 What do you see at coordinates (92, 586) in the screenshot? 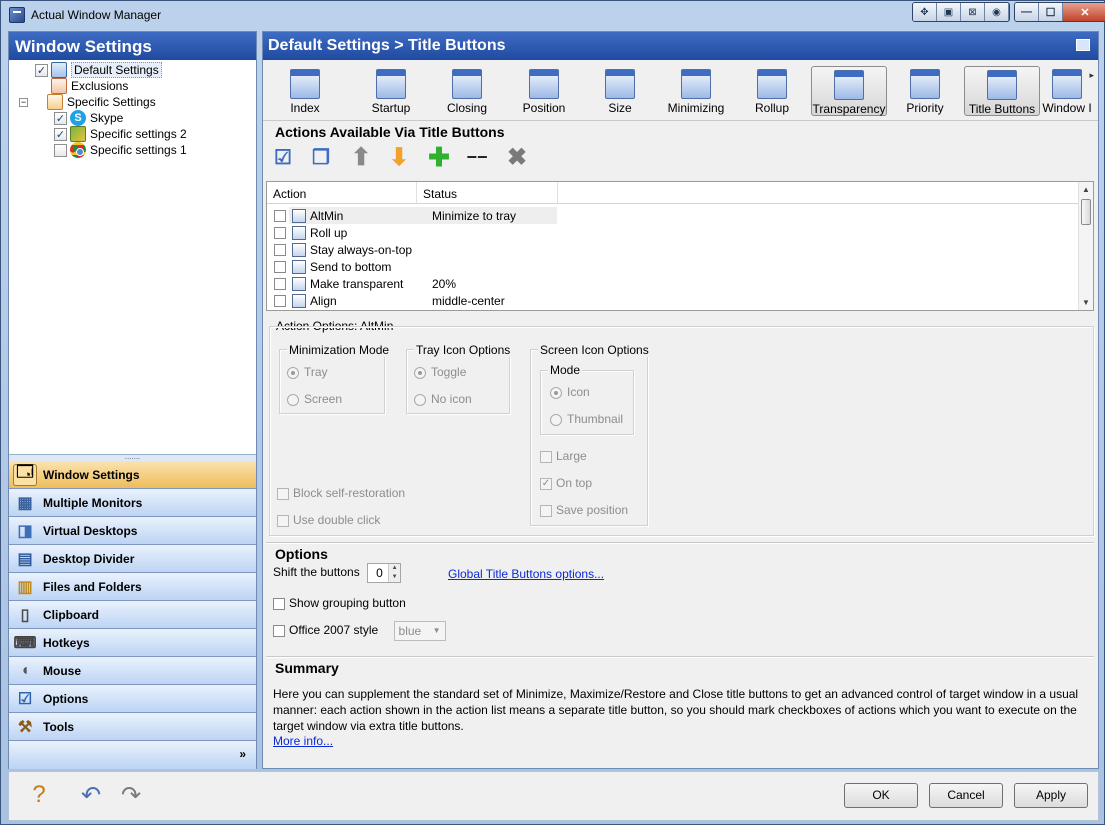
I see `nav-label: Files and Folders` at bounding box center [92, 586].